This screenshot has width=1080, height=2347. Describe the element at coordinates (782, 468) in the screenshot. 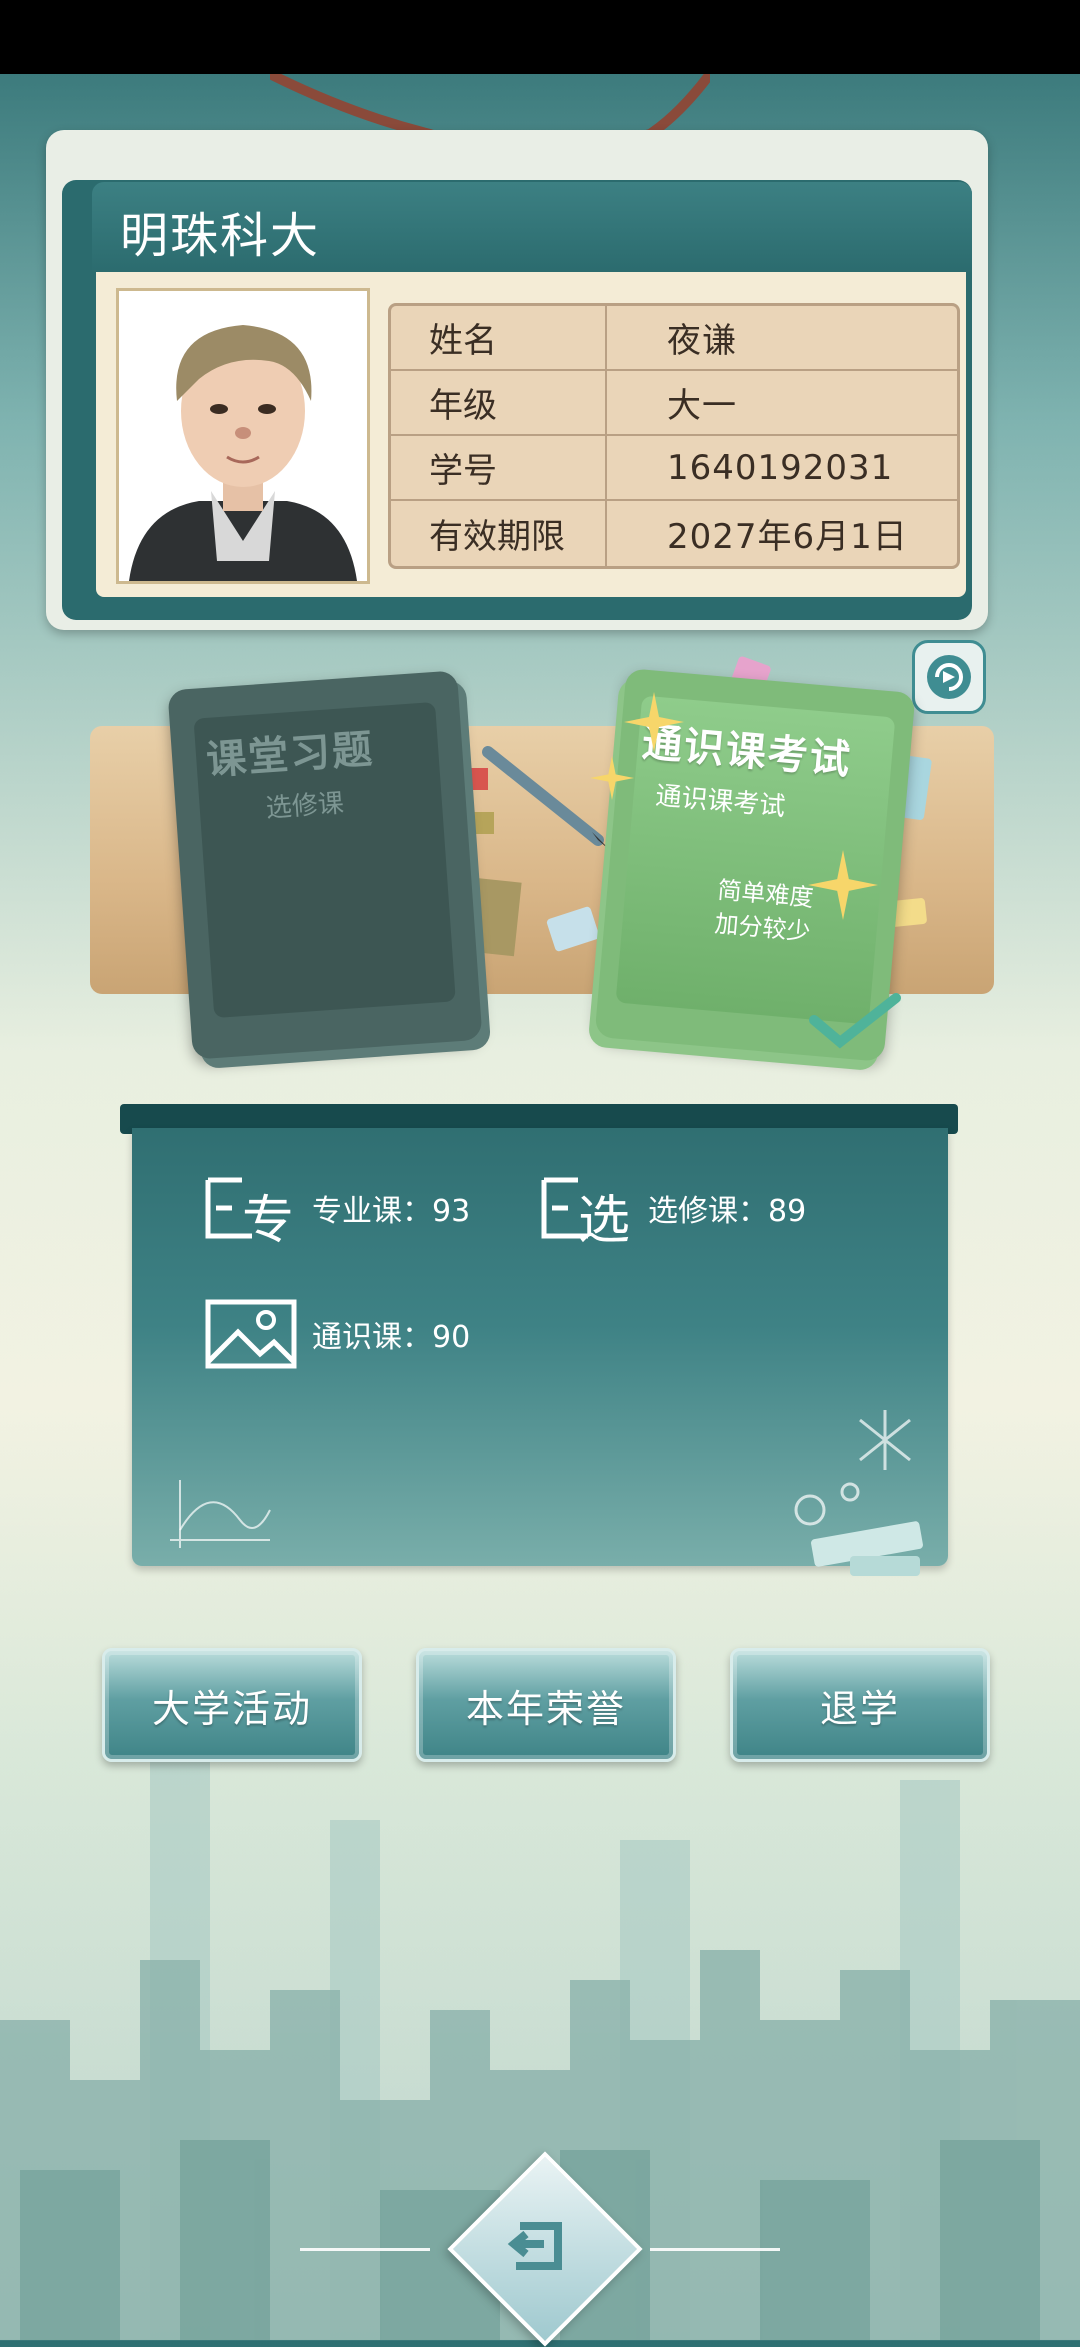

I see `student-id-value: 1640192031` at that location.